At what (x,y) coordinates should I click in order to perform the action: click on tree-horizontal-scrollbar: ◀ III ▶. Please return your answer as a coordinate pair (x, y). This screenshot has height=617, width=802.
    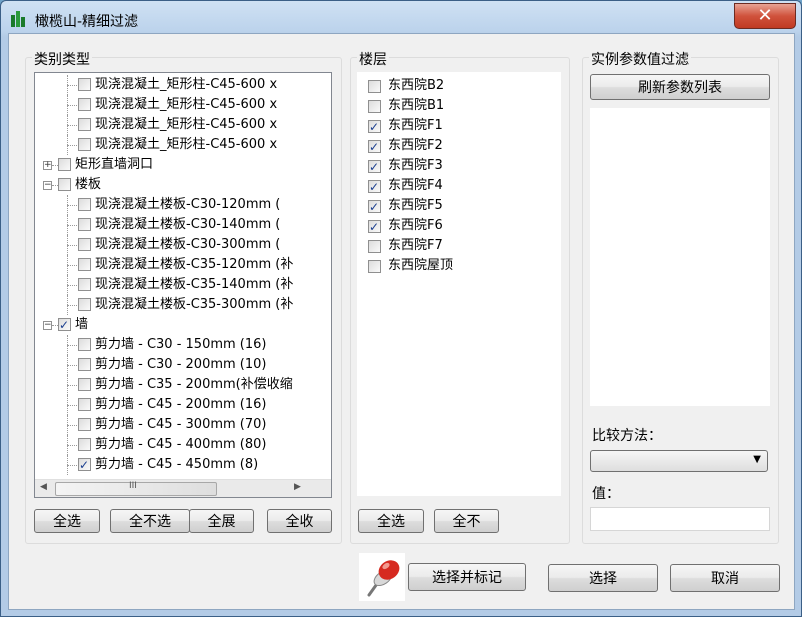
    Looking at the image, I should click on (183, 488).